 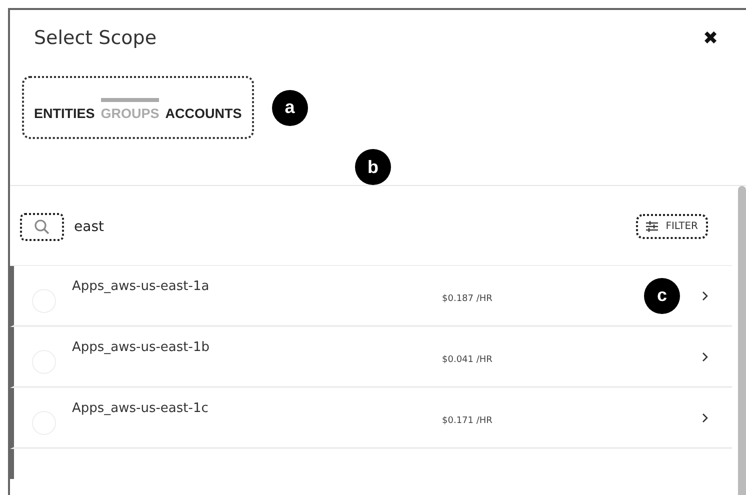 What do you see at coordinates (662, 296) in the screenshot?
I see `callout-badge: c` at bounding box center [662, 296].